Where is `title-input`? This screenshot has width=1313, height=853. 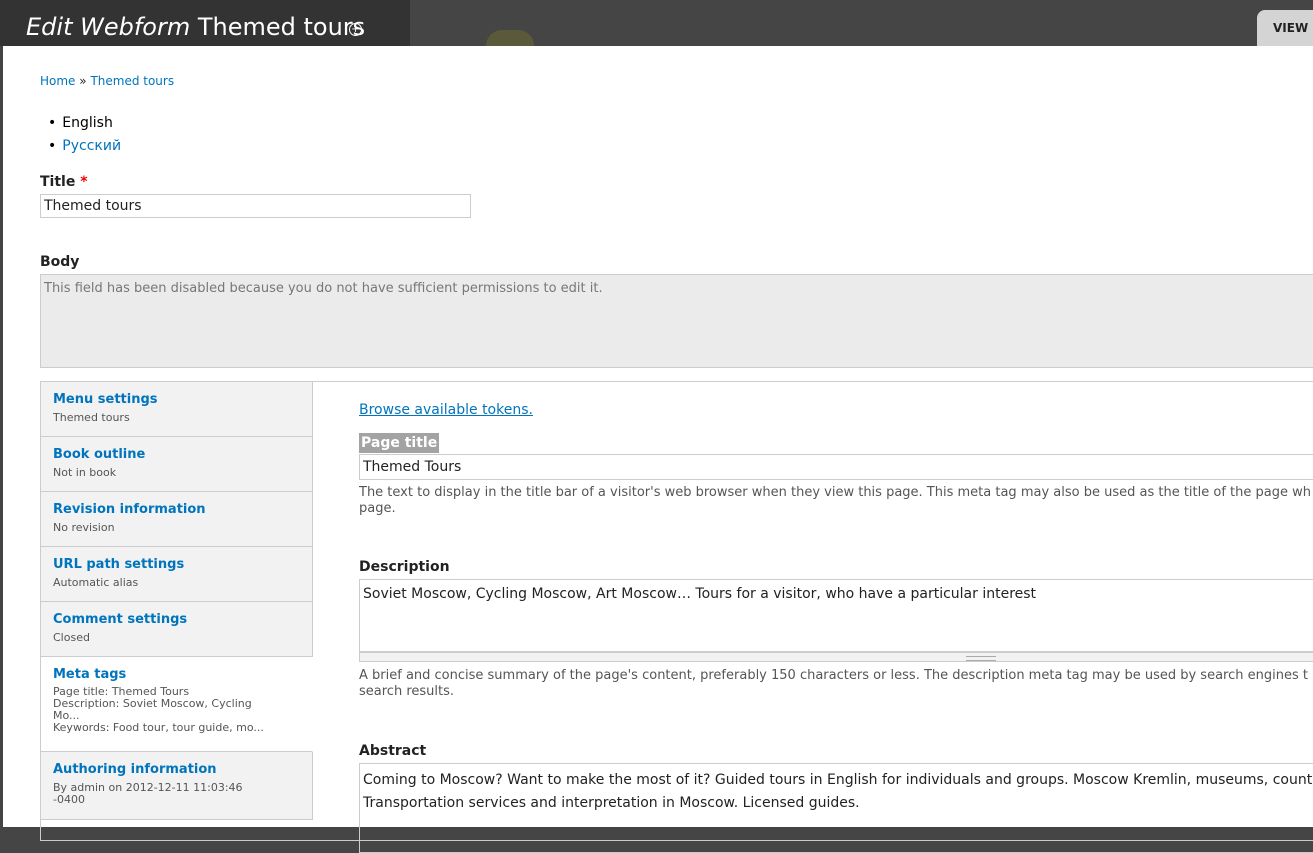 title-input is located at coordinates (255, 206).